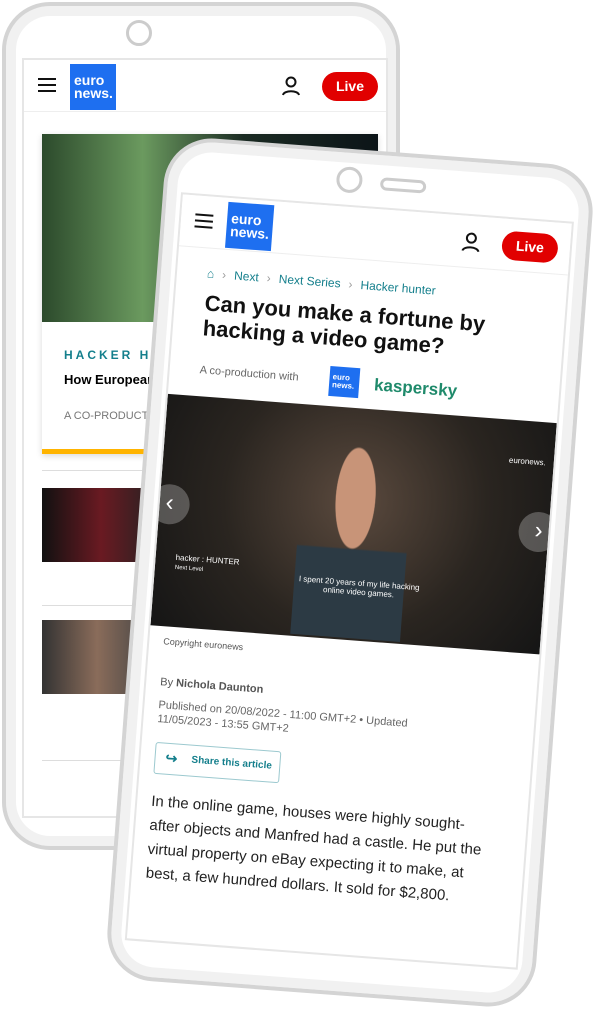  What do you see at coordinates (171, 758) in the screenshot?
I see `share-icon: ↪` at bounding box center [171, 758].